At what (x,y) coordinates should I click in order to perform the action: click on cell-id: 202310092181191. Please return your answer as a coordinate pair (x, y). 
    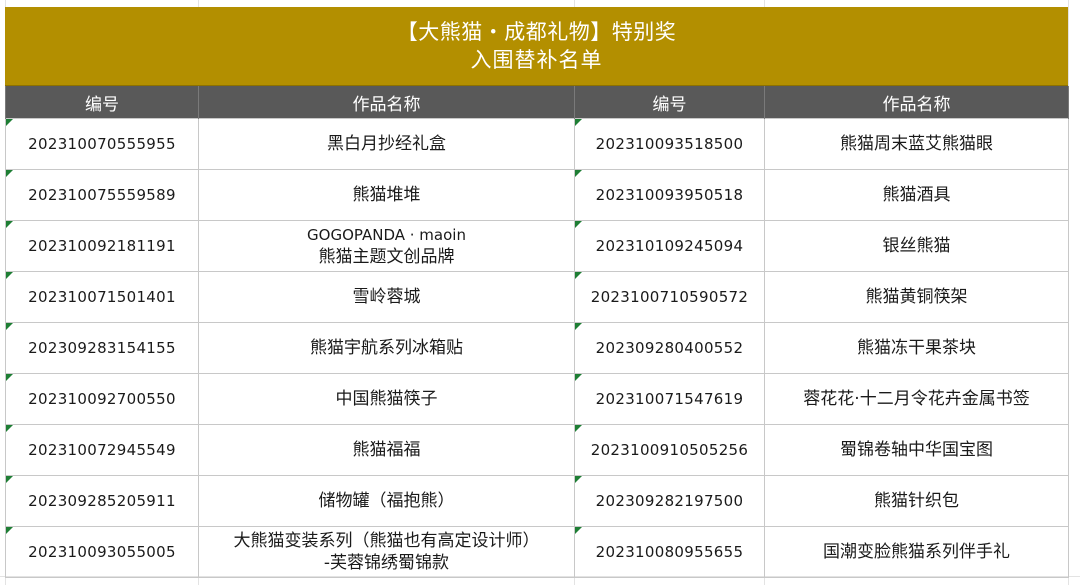
    Looking at the image, I should click on (102, 246).